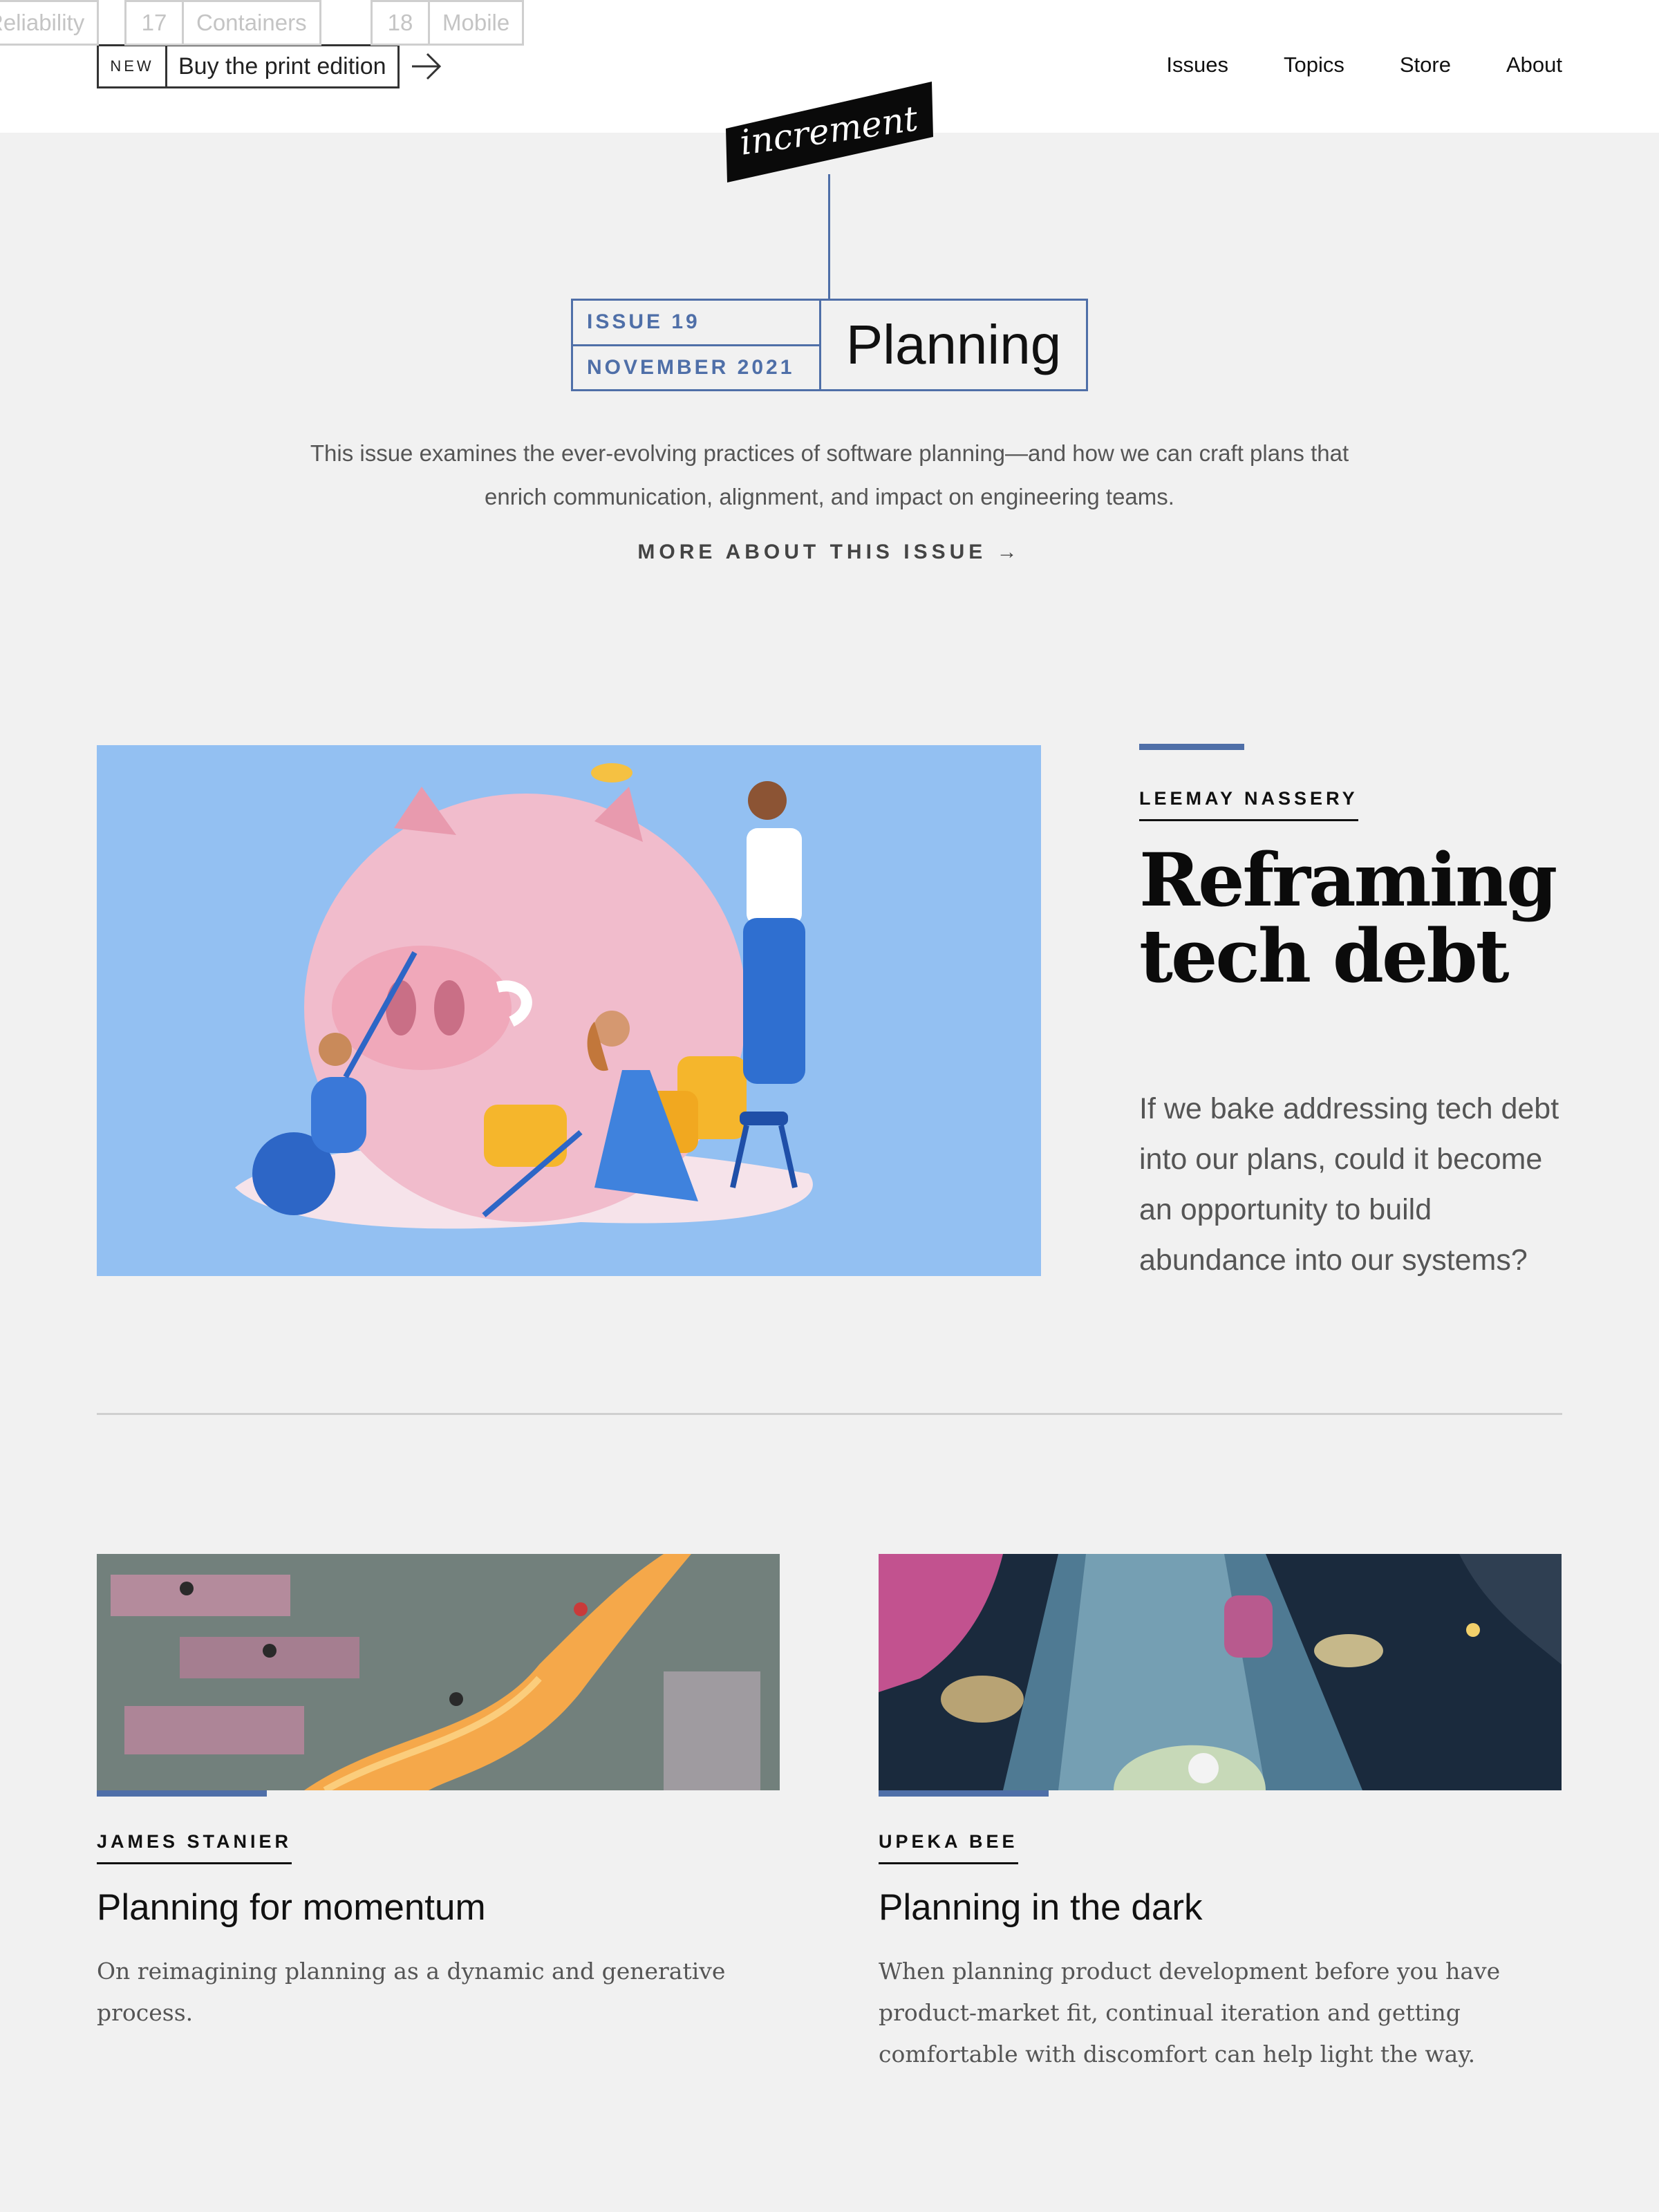  What do you see at coordinates (133, 66) in the screenshot?
I see `new-badge: NEW` at bounding box center [133, 66].